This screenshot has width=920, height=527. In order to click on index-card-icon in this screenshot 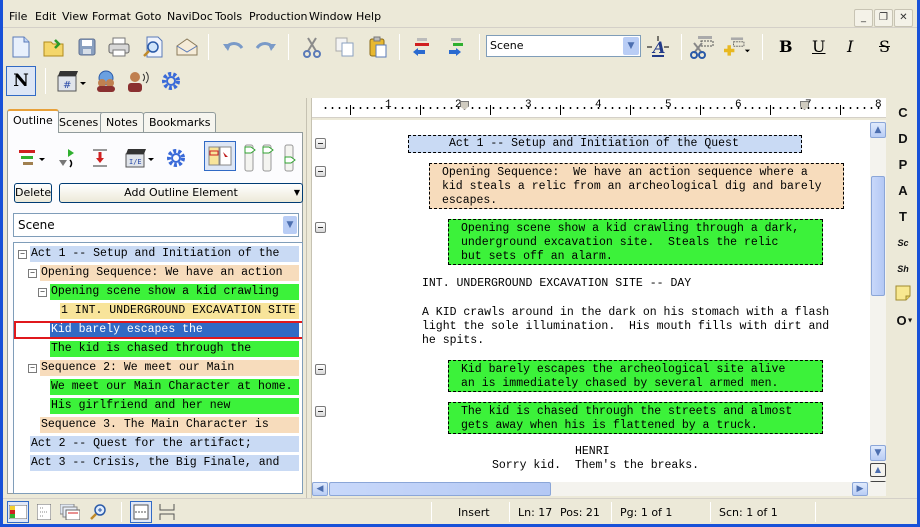, I will do `click(44, 512)`.